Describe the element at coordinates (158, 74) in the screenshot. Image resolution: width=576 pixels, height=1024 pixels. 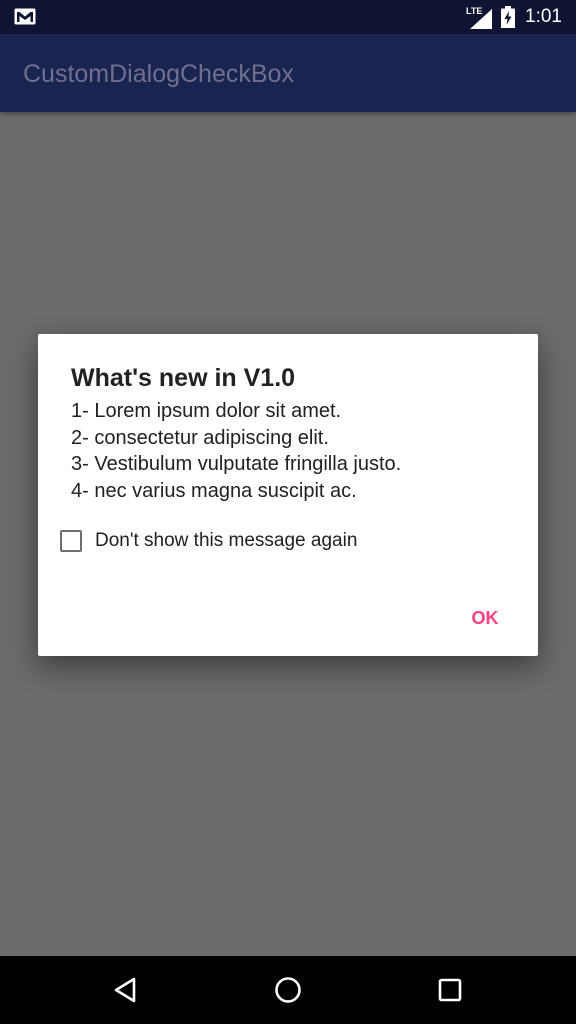
I see `app-title: CustomDialogCheckBox` at that location.